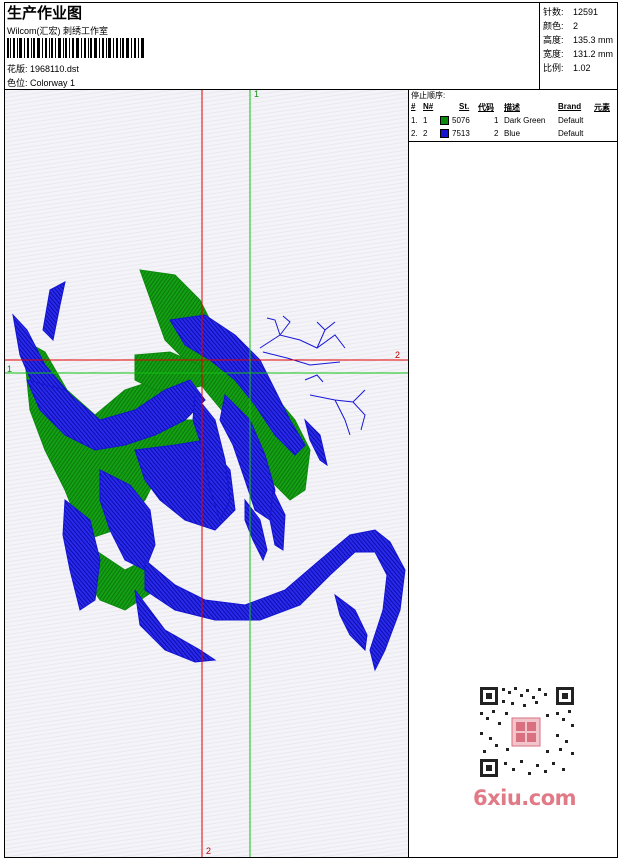  Describe the element at coordinates (567, 68) in the screenshot. I see `stat-scale: 比例: 1.02` at that location.